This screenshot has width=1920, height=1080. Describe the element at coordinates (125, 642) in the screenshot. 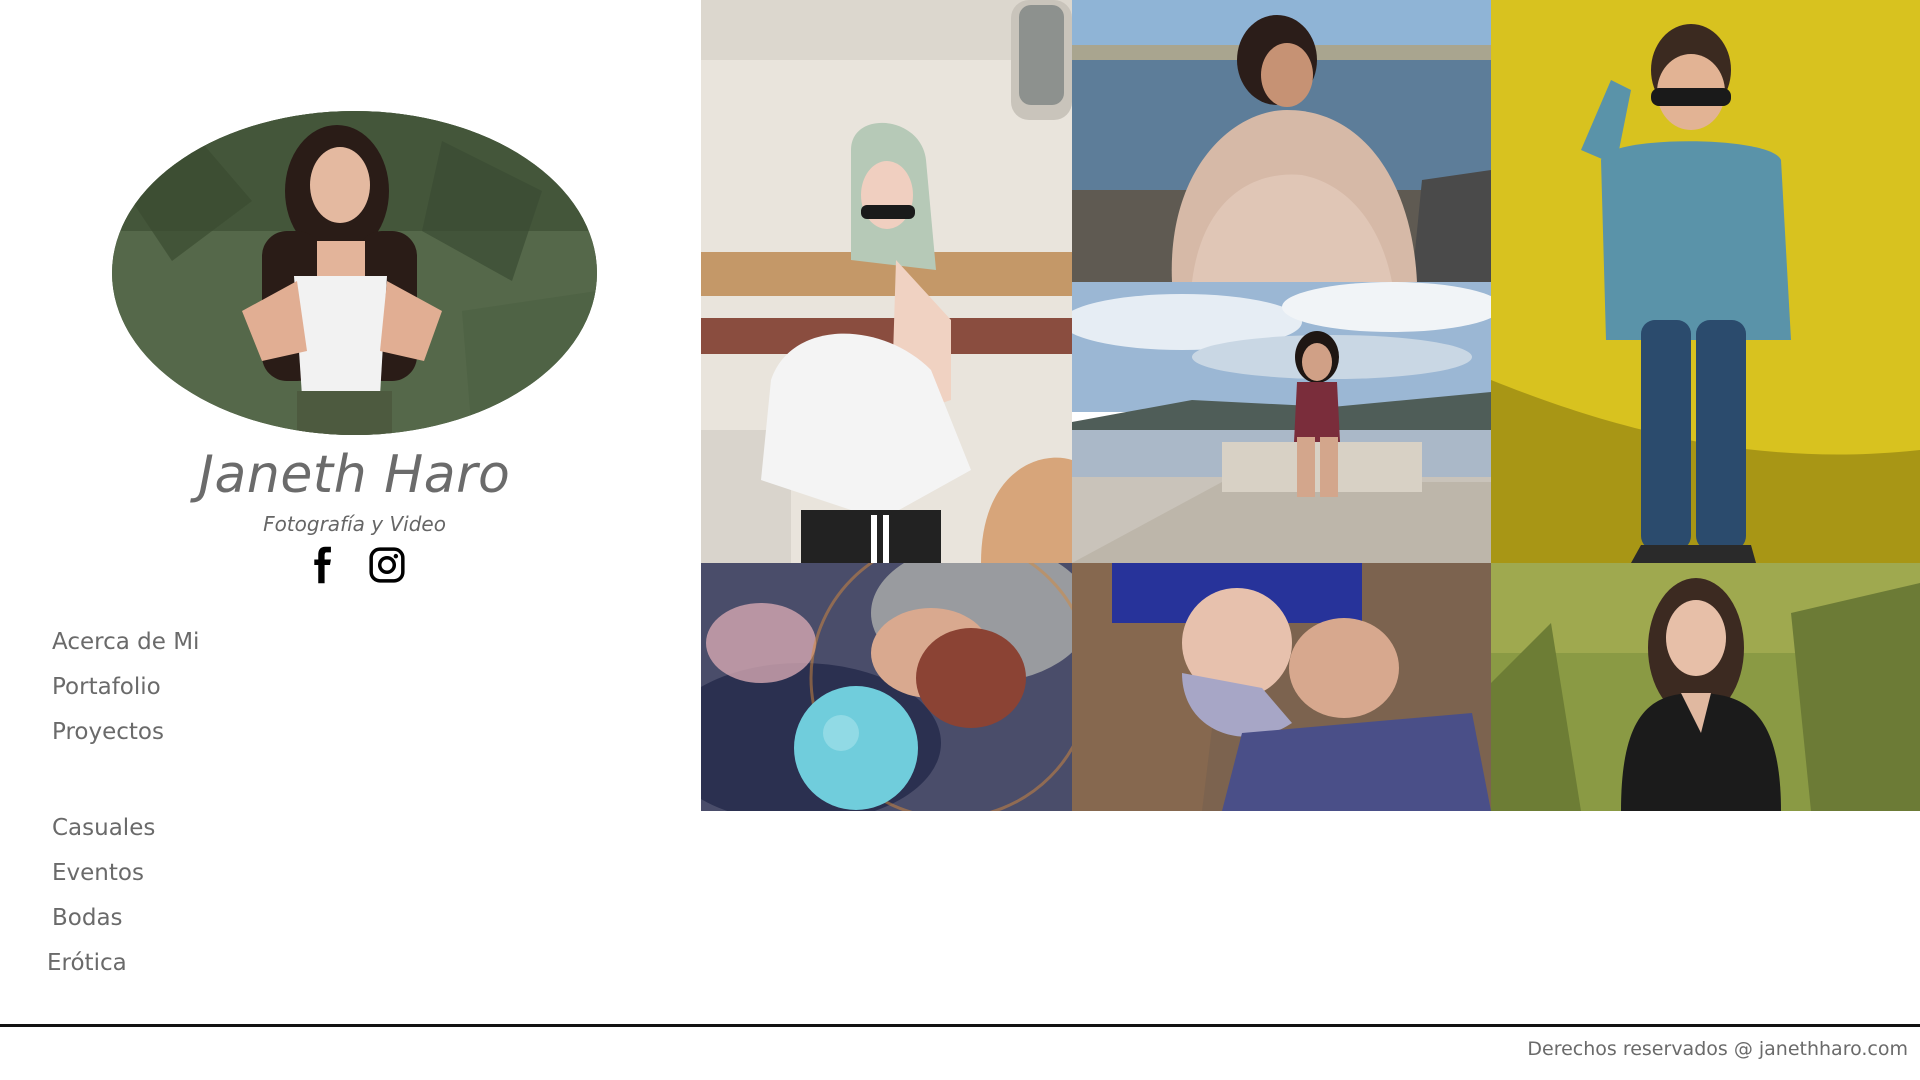

I see `nav-link-about: Acerca de Mi` at that location.